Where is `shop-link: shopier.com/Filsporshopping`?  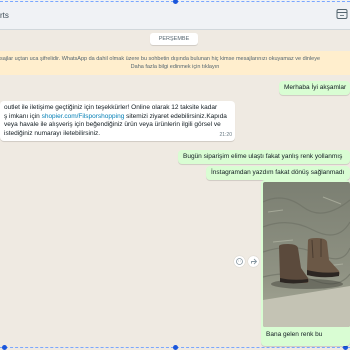 shop-link: shopier.com/Filsporshopping is located at coordinates (83, 116).